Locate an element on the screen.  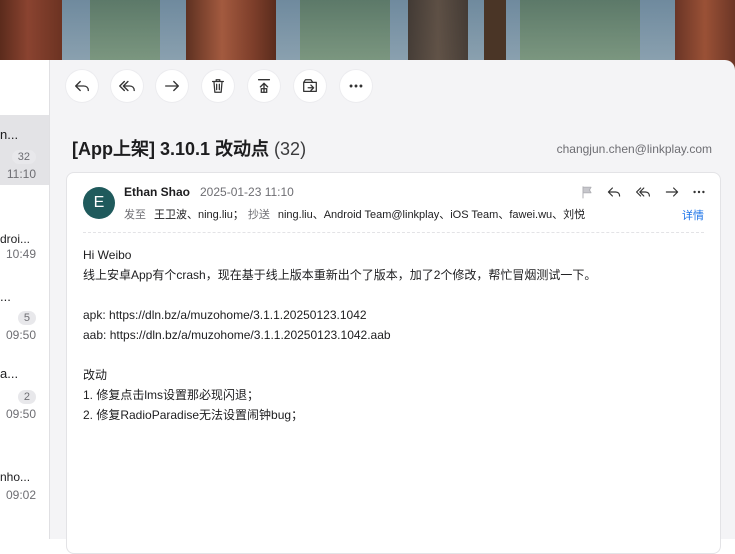
flag-button is located at coordinates (587, 192).